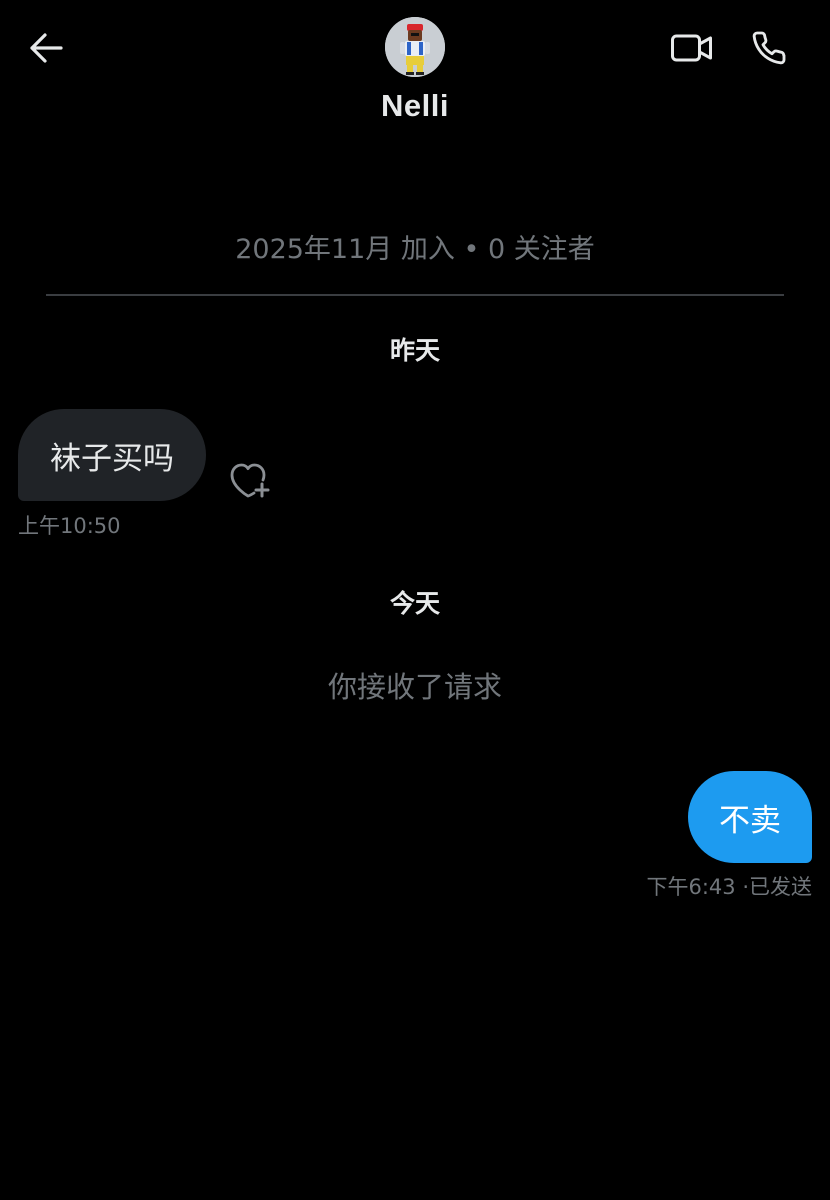 This screenshot has height=1200, width=830. I want to click on phone-icon, so click(769, 48).